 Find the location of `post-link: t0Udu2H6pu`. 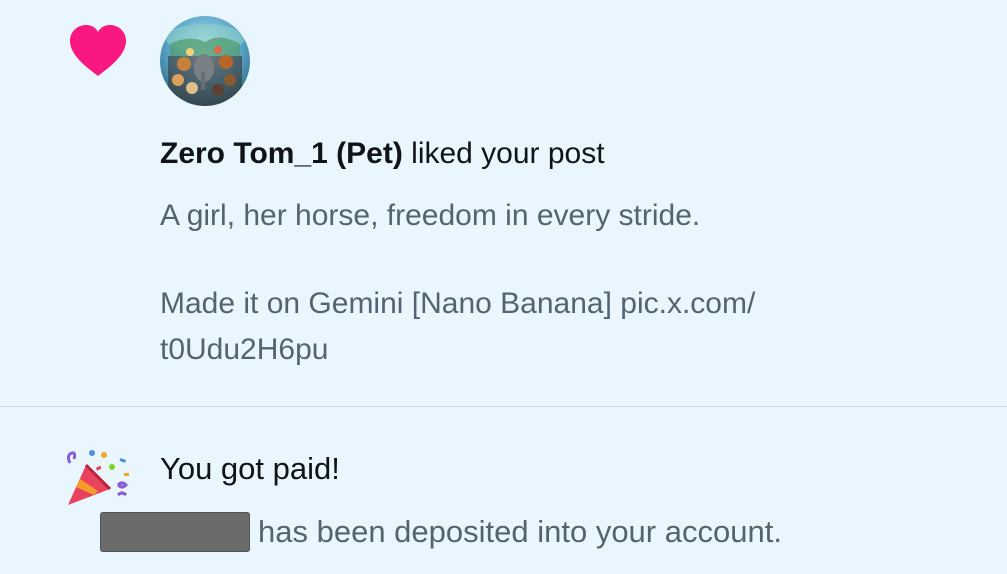

post-link: t0Udu2H6pu is located at coordinates (560, 350).